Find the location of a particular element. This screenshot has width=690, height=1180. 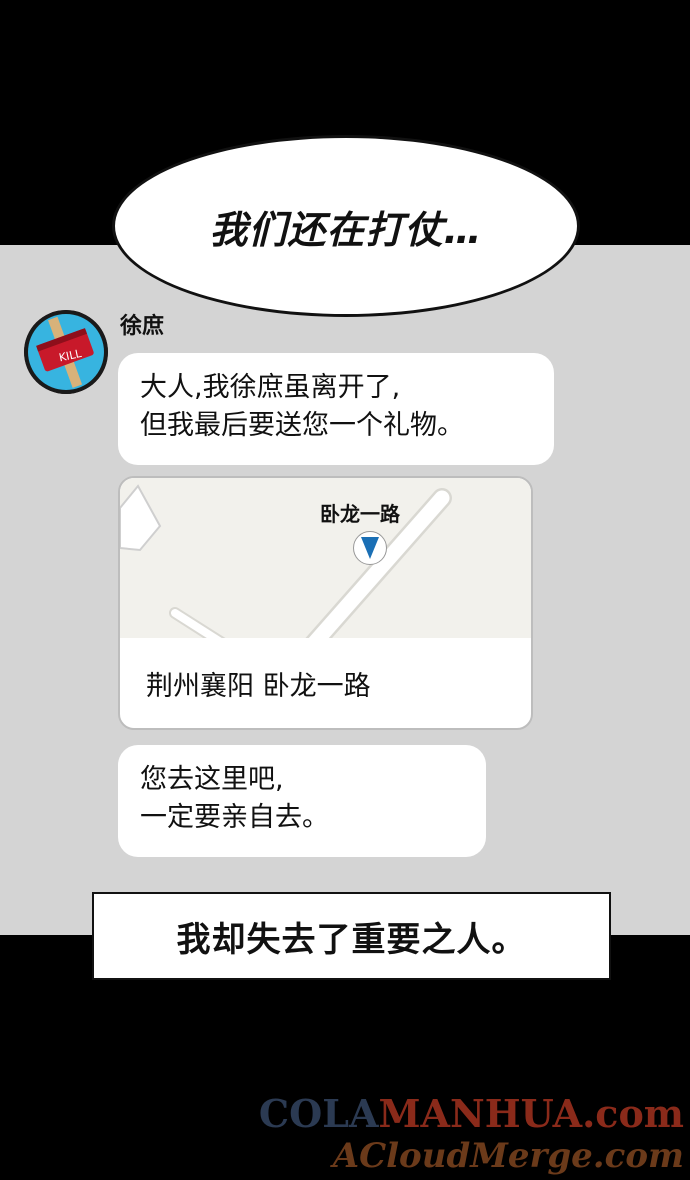

sender-name: 徐庶 is located at coordinates (142, 326).